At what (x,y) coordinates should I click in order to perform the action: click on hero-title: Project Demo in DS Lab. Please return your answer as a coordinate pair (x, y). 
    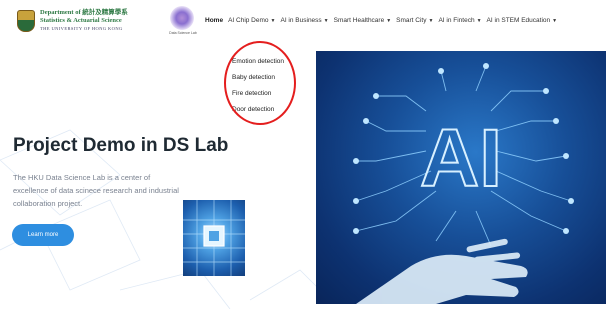
    Looking at the image, I should click on (121, 145).